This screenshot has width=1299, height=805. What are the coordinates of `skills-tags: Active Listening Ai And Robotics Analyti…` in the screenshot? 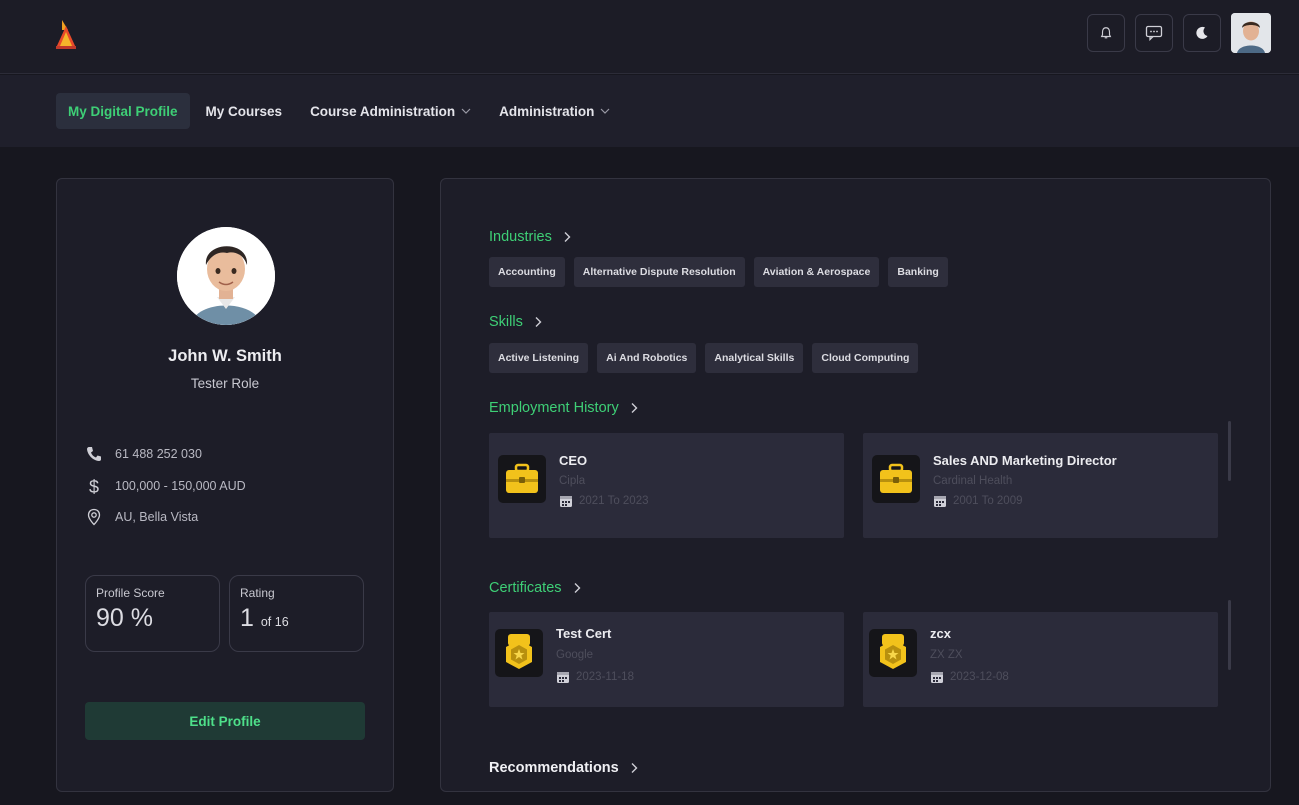 It's located at (704, 358).